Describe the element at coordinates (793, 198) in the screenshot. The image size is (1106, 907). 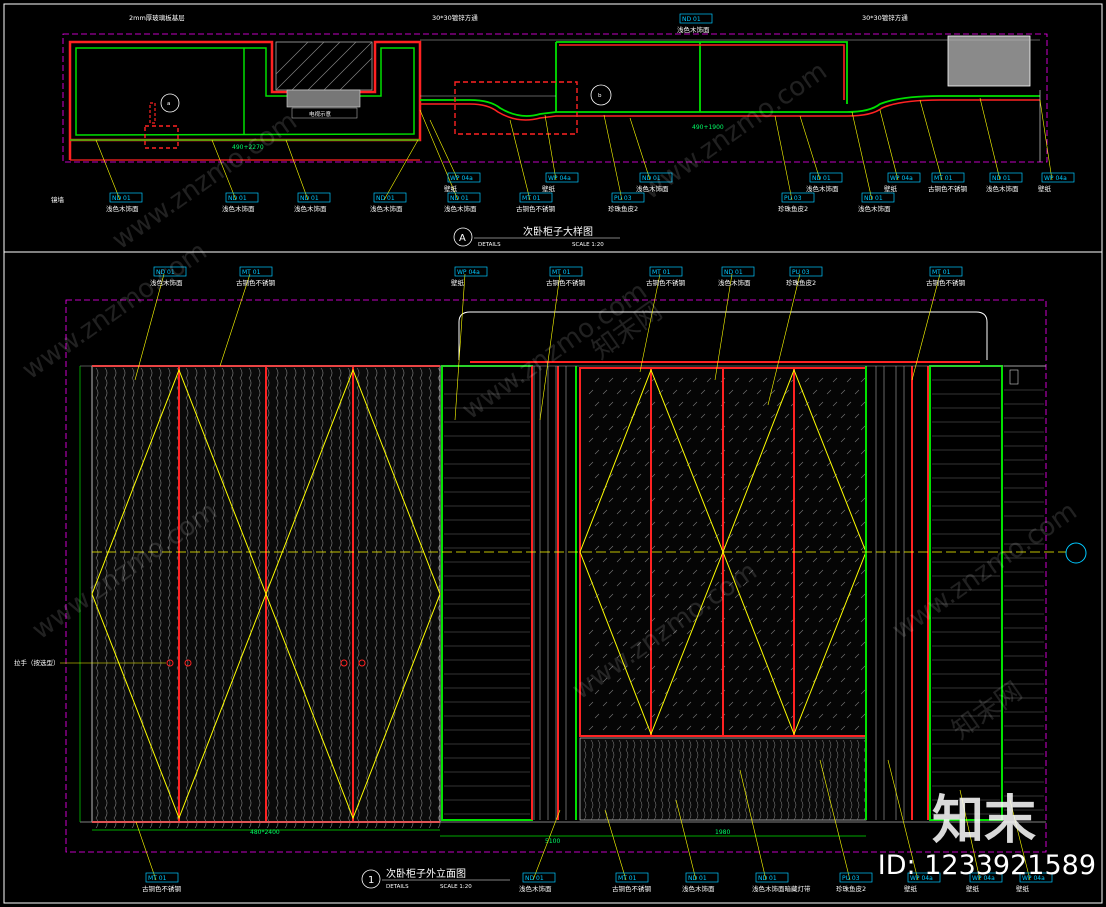
I see `plan-tag-10-code: PU 03` at that location.